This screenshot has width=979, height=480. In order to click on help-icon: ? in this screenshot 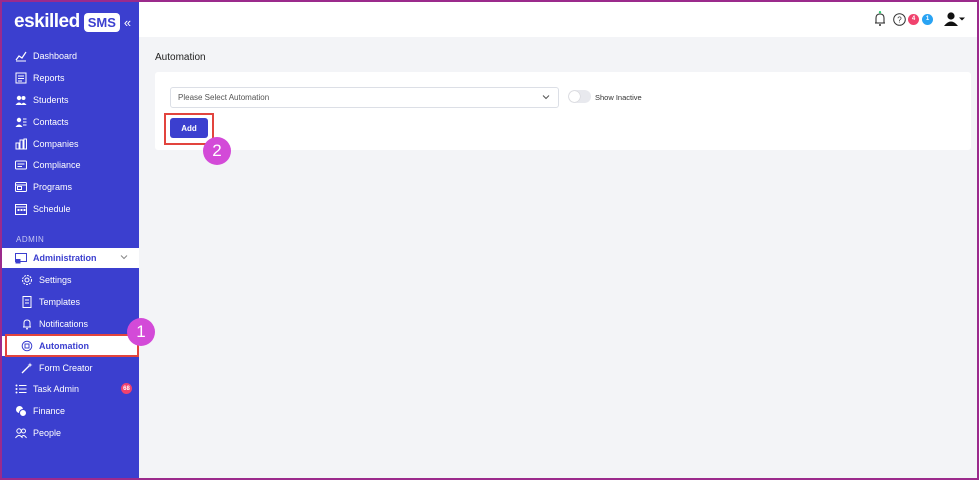, I will do `click(899, 19)`.